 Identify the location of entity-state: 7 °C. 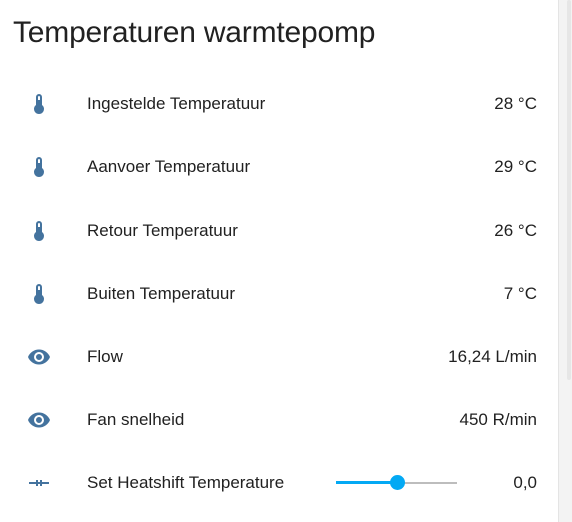
(520, 293).